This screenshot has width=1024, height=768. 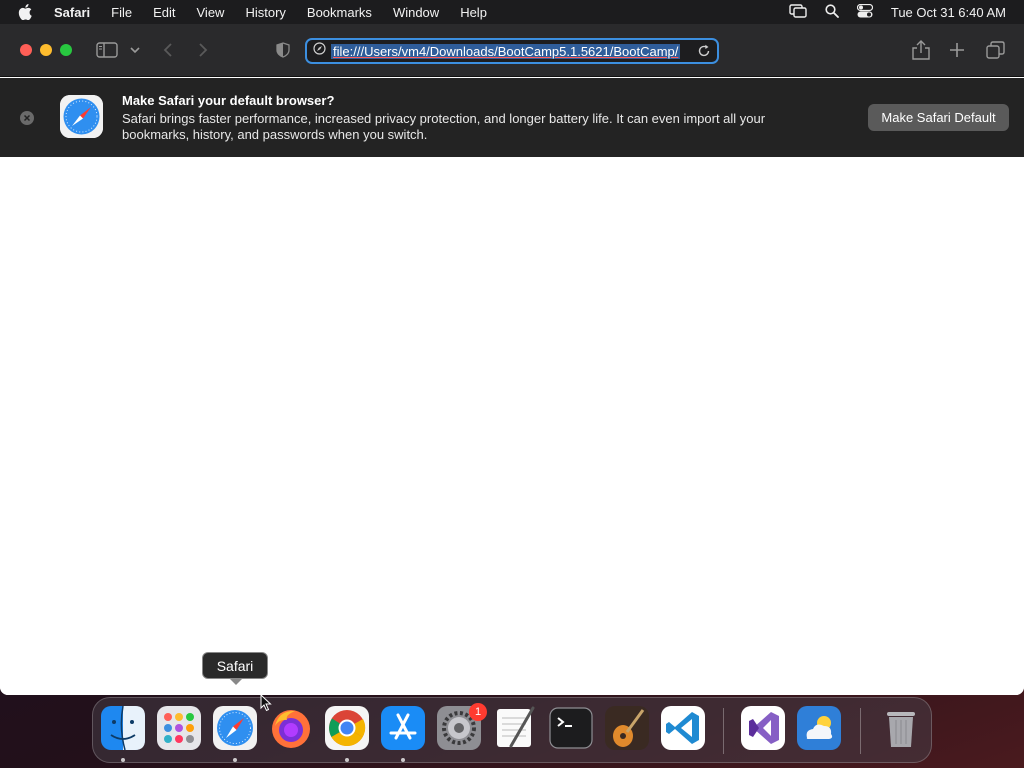 What do you see at coordinates (478, 712) in the screenshot?
I see `notification-badge: 1` at bounding box center [478, 712].